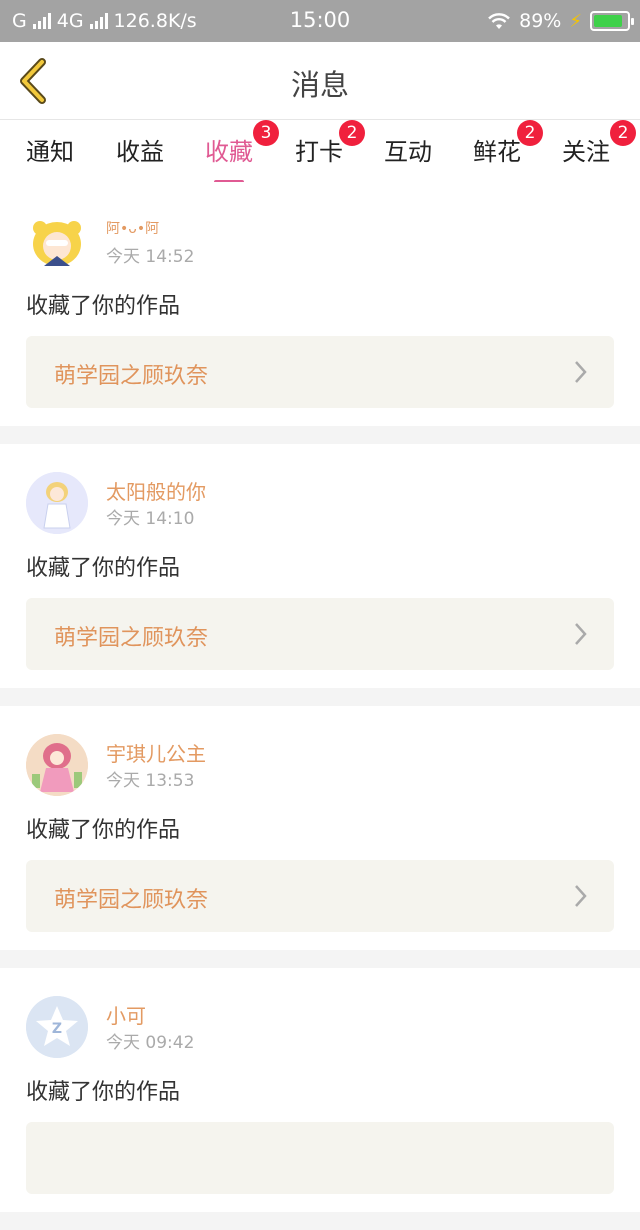 The height and width of the screenshot is (1230, 640). I want to click on charging-icon: ⚡, so click(575, 21).